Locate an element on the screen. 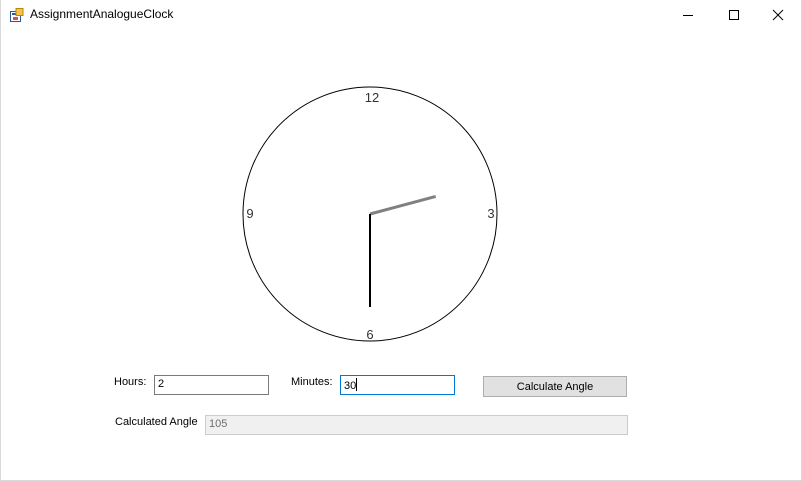 The width and height of the screenshot is (802, 481). clock-numeral-12: 12 is located at coordinates (372, 97).